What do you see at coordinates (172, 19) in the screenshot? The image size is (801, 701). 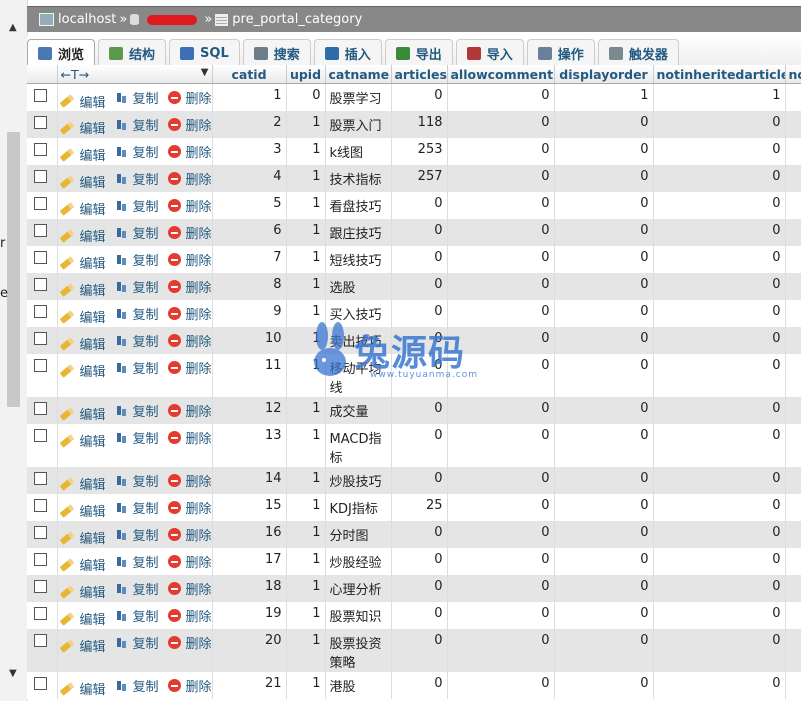 I see `redacted-database-name` at bounding box center [172, 19].